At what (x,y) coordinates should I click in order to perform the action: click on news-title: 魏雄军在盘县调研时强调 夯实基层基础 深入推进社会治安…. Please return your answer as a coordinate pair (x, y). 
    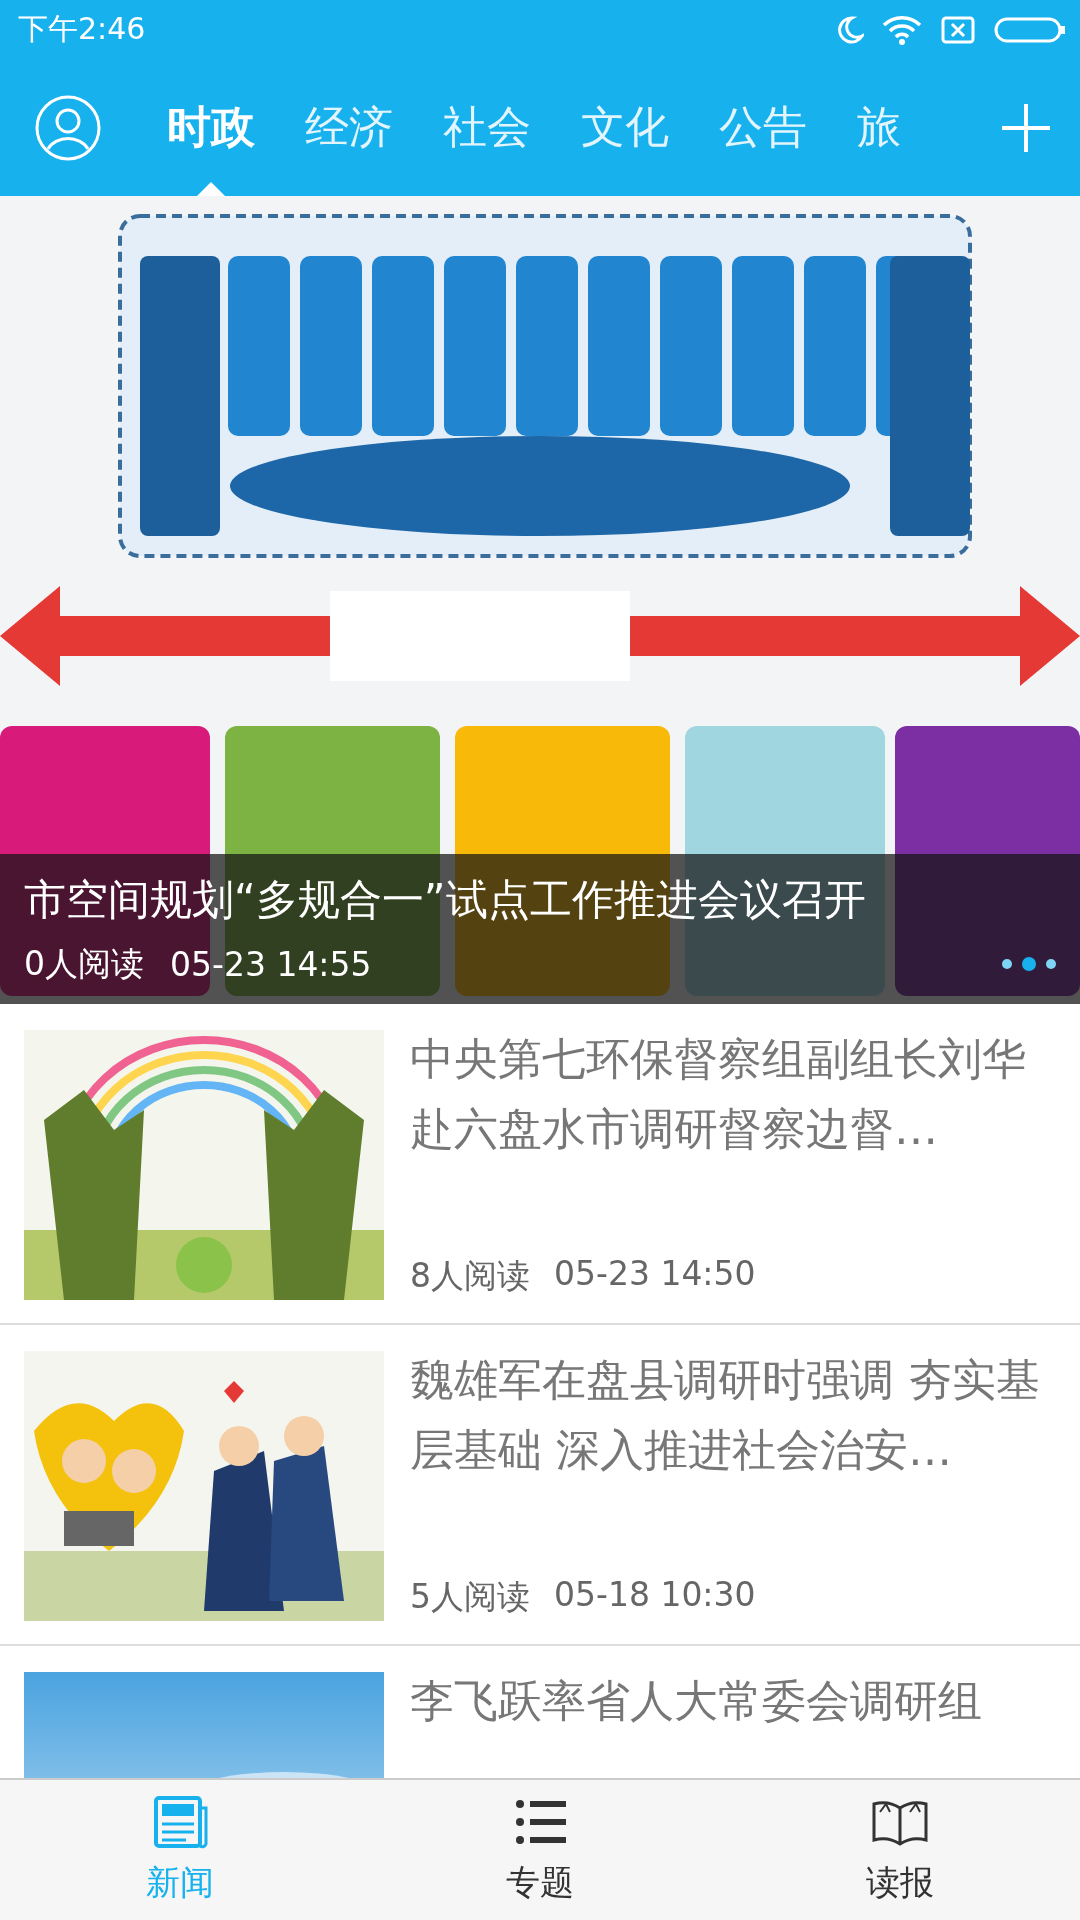
    Looking at the image, I should click on (733, 1415).